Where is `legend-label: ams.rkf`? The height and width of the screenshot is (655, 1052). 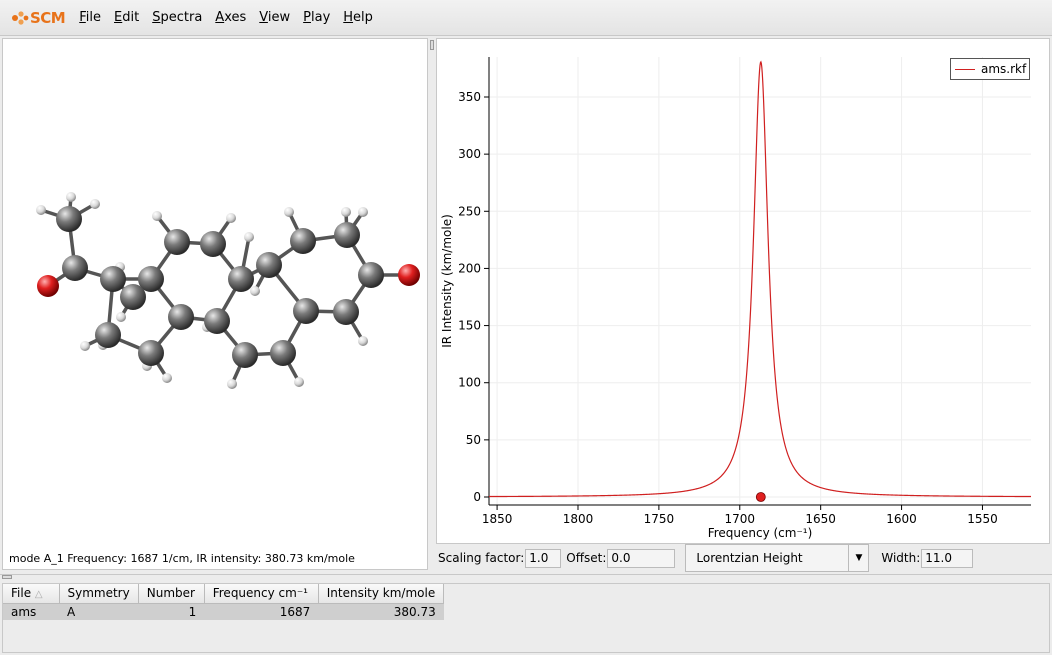 legend-label: ams.rkf is located at coordinates (1004, 69).